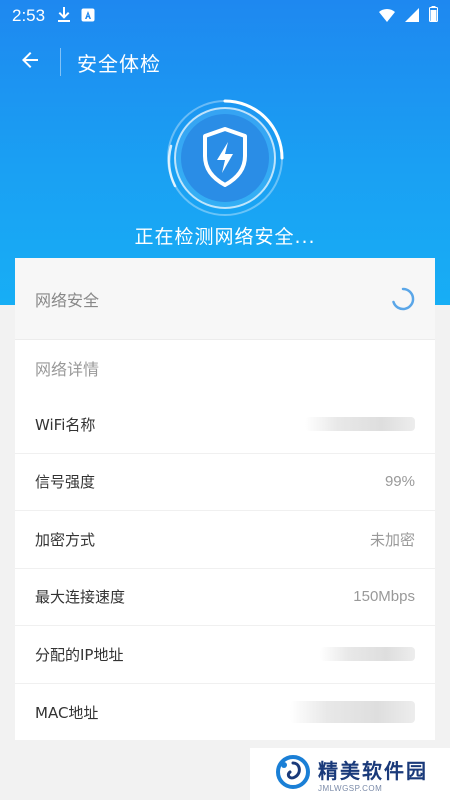  I want to click on ip-address-row: 分配的IP地址, so click(225, 655).